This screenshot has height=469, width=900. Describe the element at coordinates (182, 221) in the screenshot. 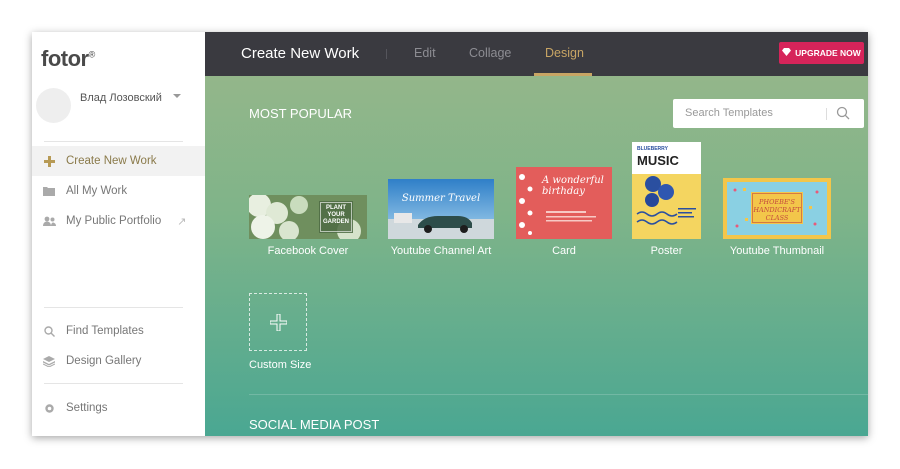

I see `external-link-icon: ↗` at that location.